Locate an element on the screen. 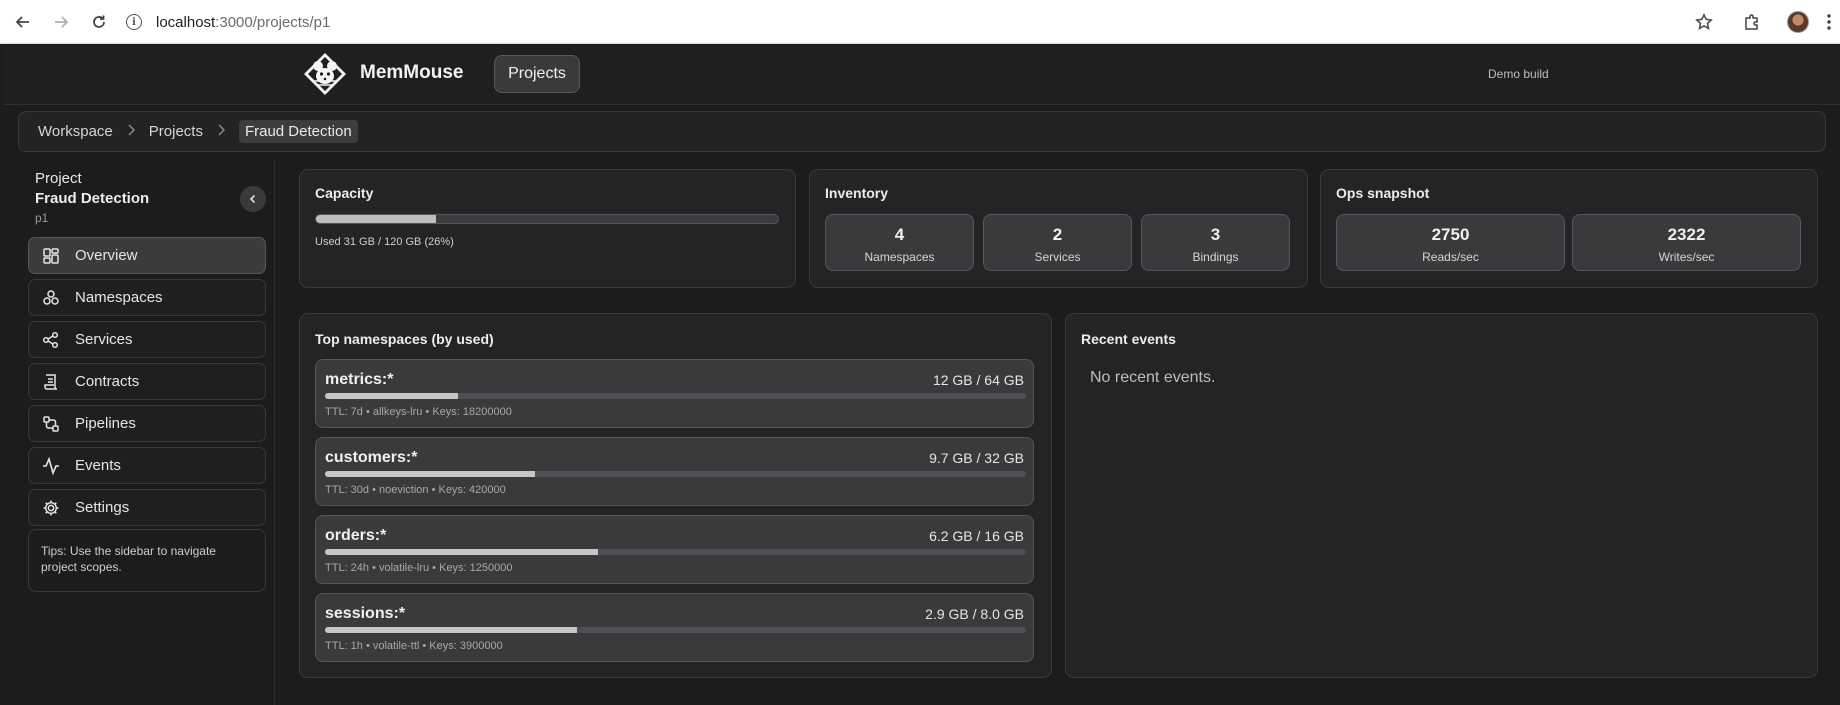 This screenshot has height=705, width=1840. stat-value: 2322 is located at coordinates (1686, 234).